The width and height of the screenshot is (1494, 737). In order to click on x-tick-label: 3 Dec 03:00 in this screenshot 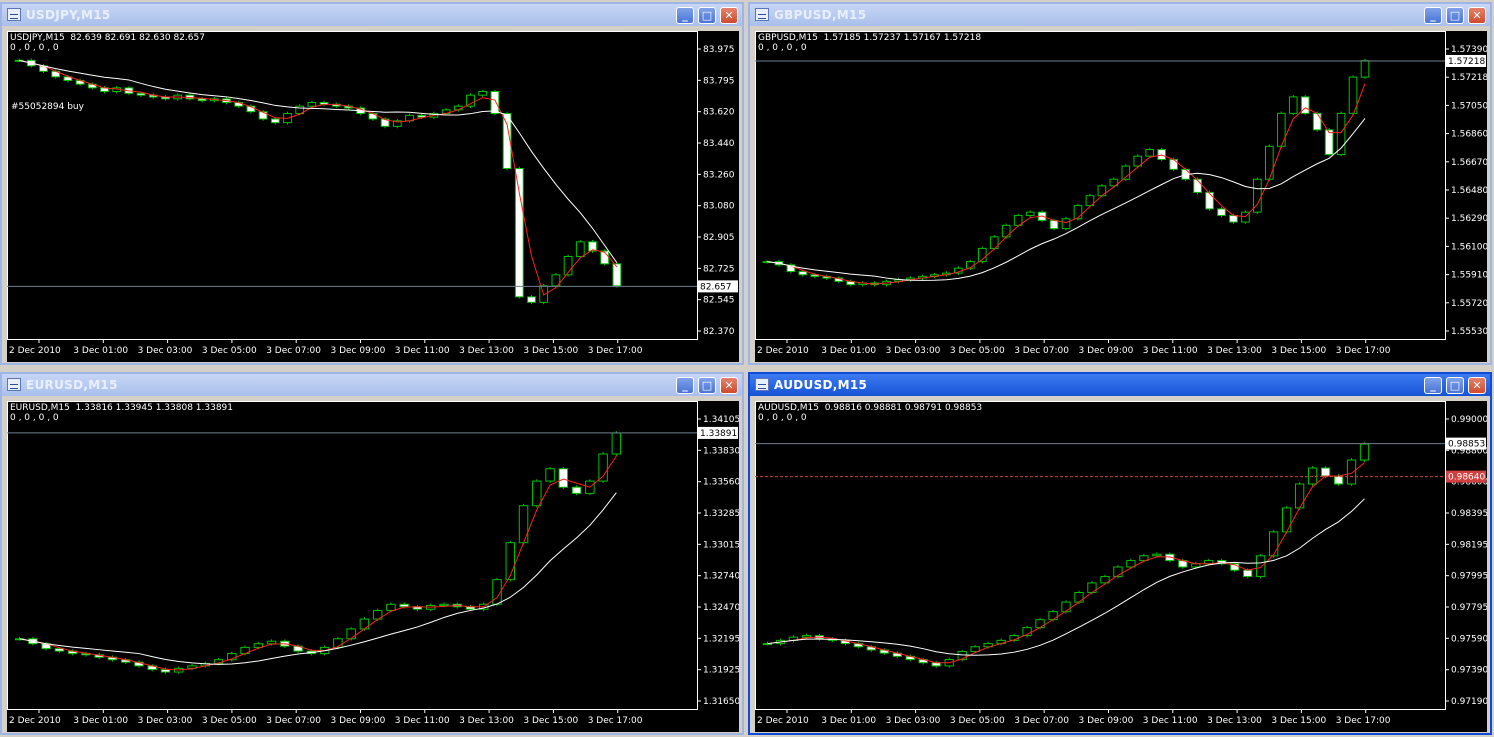, I will do `click(913, 351)`.